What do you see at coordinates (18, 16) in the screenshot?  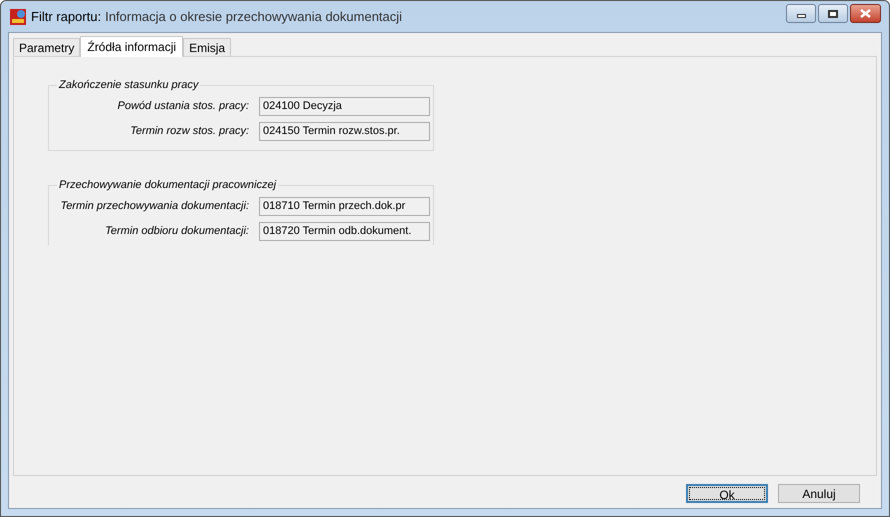 I see `app-icon` at bounding box center [18, 16].